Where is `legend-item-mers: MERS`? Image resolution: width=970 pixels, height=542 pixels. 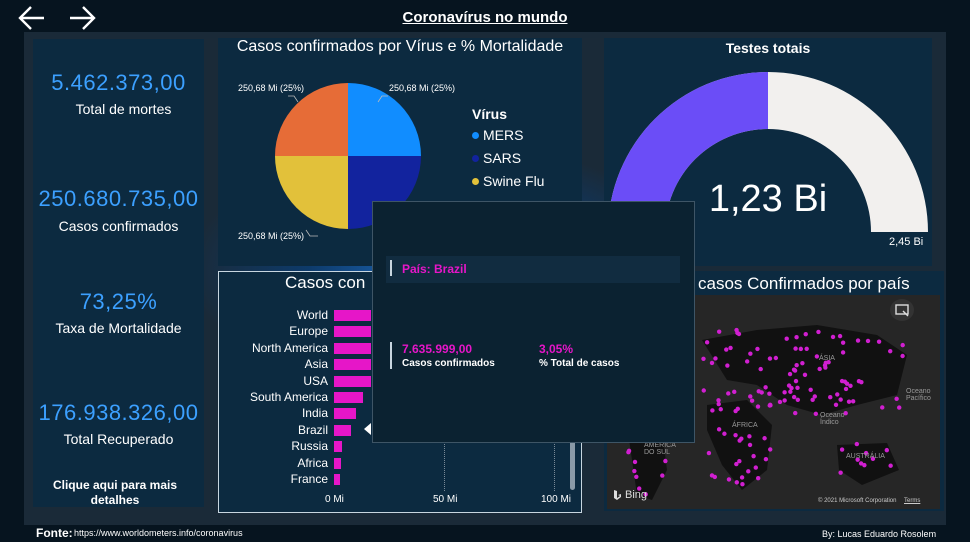
legend-item-mers: MERS is located at coordinates (497, 135).